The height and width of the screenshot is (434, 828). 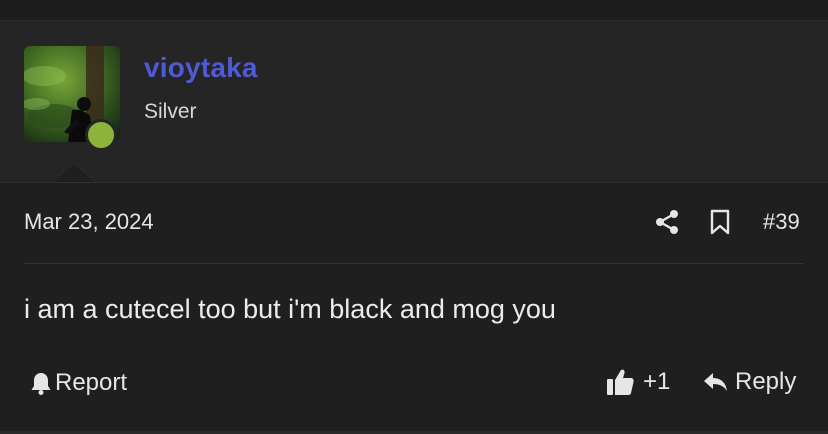 I want to click on bell-icon, so click(x=41, y=384).